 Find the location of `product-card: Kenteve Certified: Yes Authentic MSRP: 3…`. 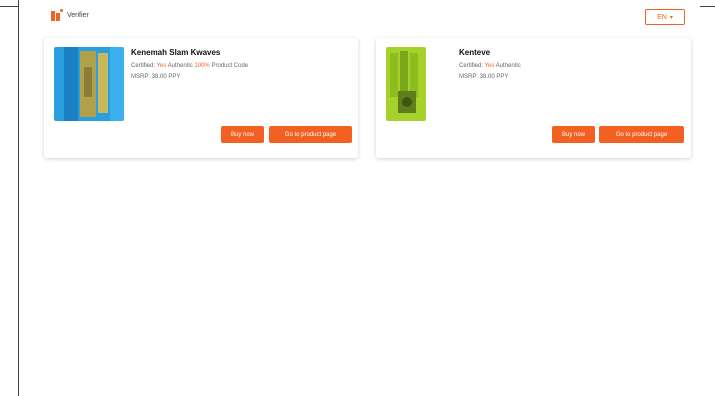

product-card: Kenteve Certified: Yes Authentic MSRP: 3… is located at coordinates (533, 98).